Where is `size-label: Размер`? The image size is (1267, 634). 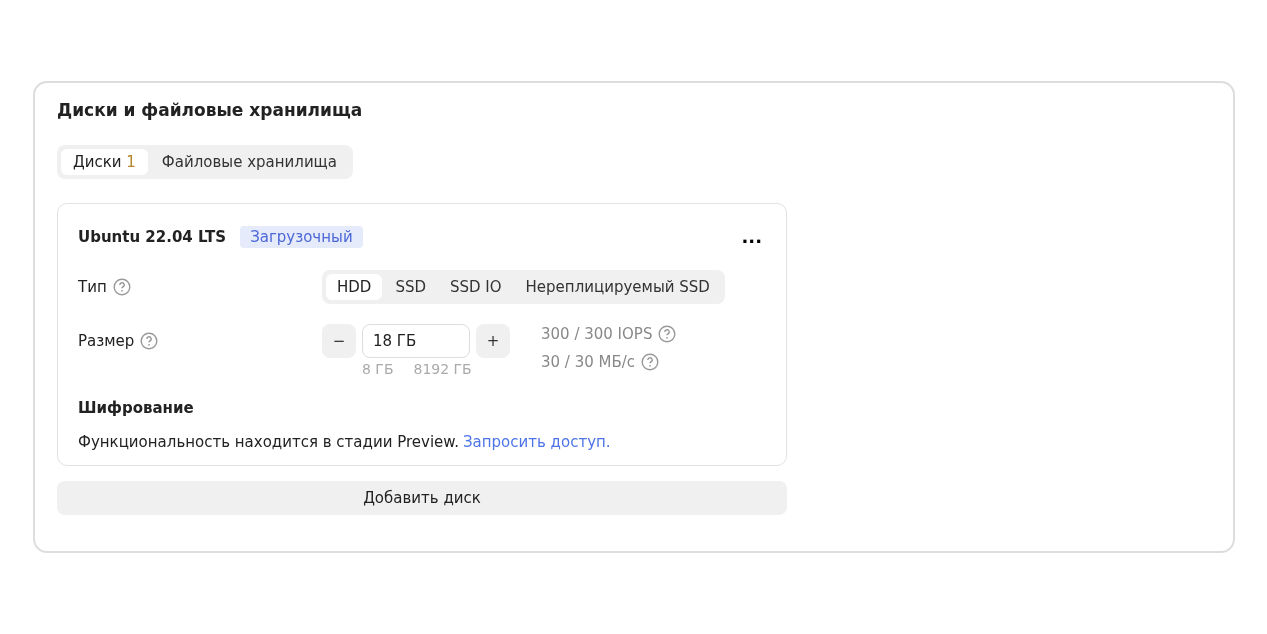 size-label: Размер is located at coordinates (106, 341).